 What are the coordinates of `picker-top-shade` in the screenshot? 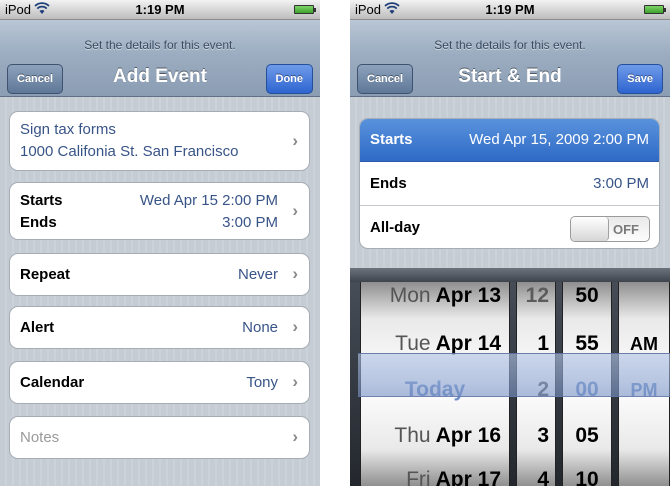 It's located at (510, 275).